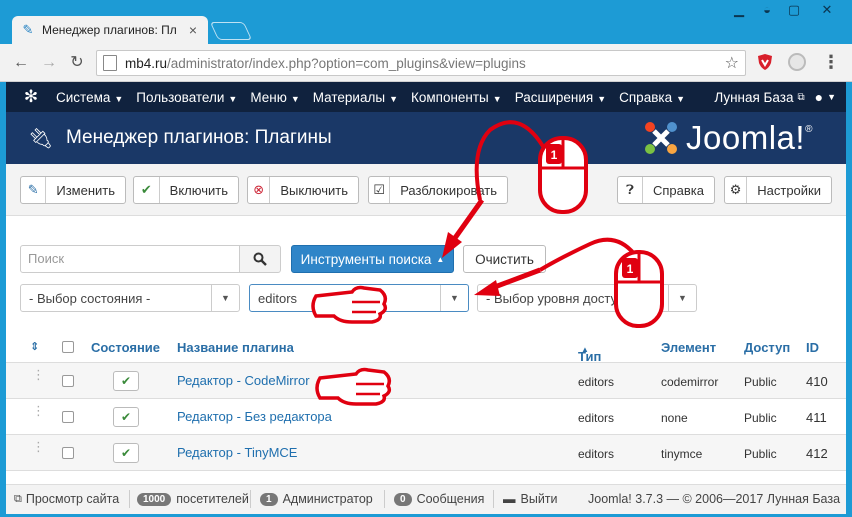 The image size is (852, 517). What do you see at coordinates (243, 380) in the screenshot?
I see `plugin-name-link: Редактор - CodeMirror` at bounding box center [243, 380].